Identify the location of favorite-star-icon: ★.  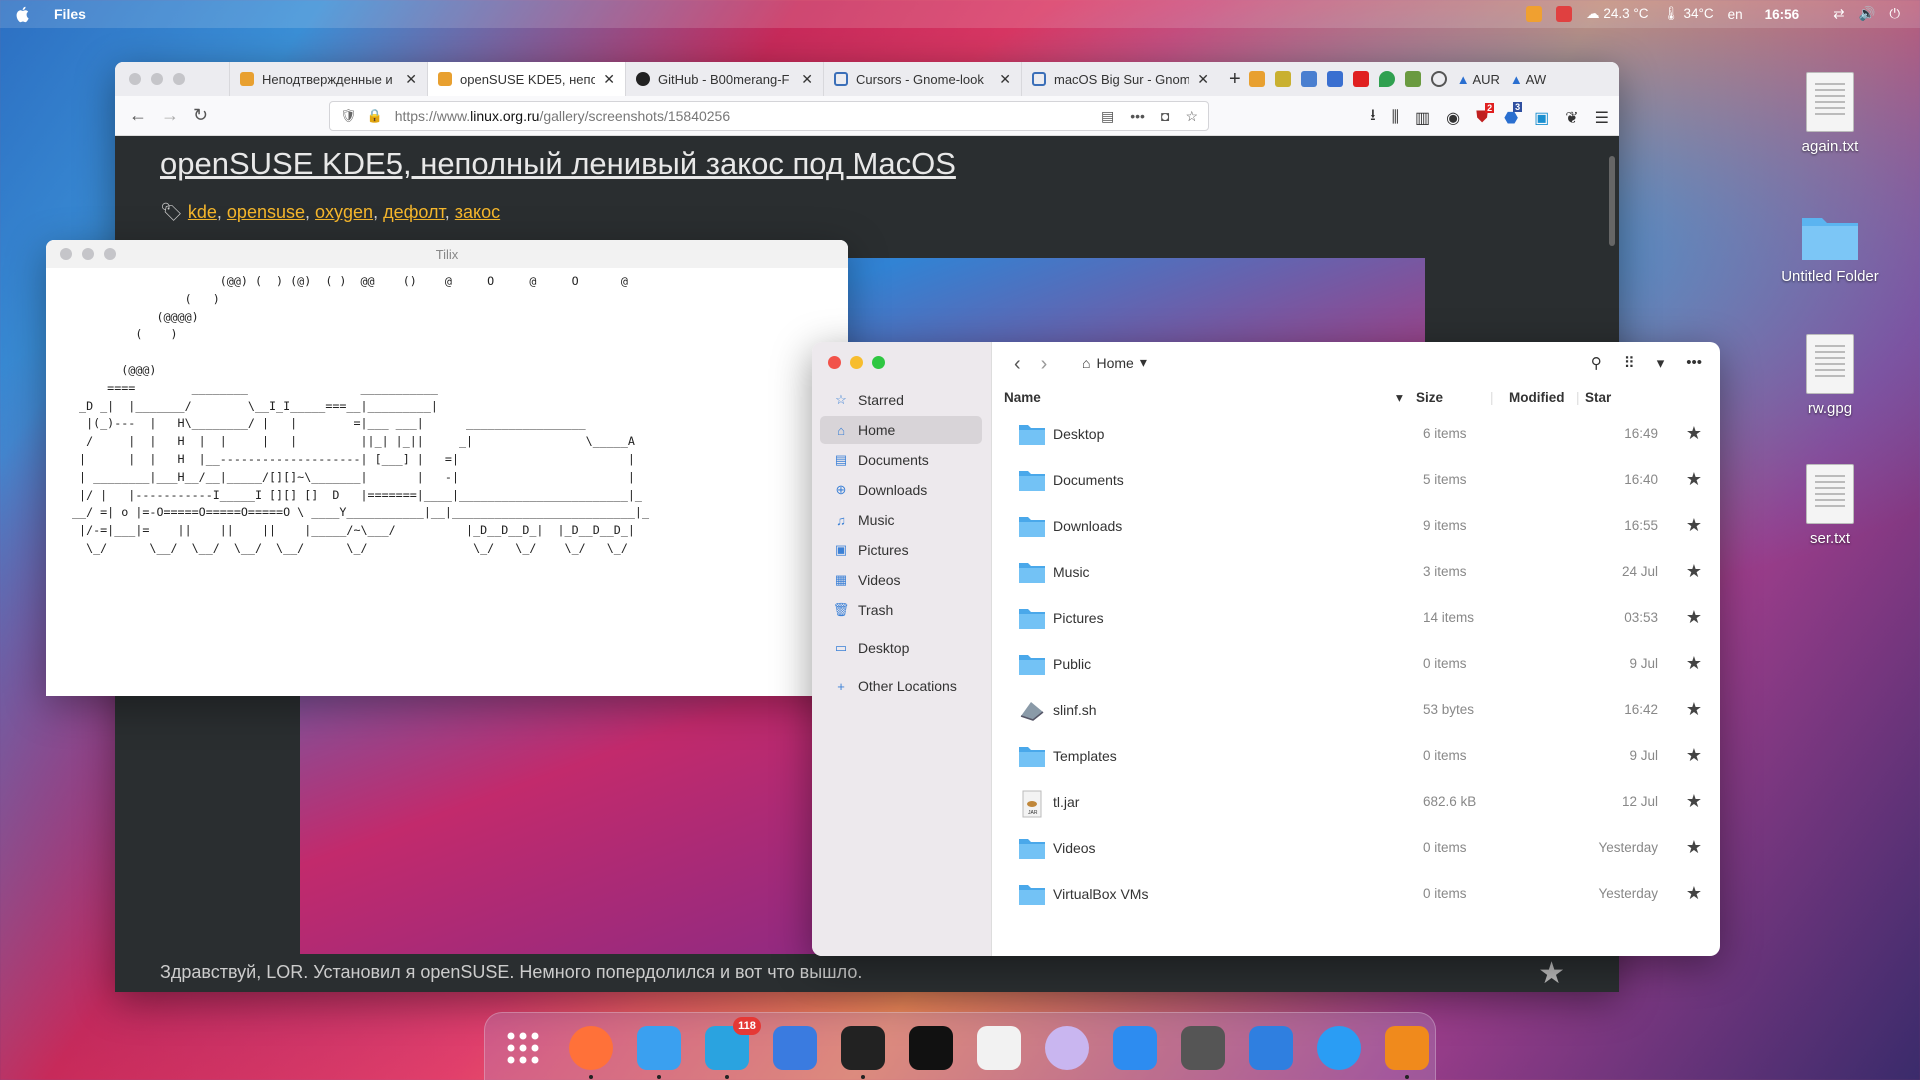
(1551, 973).